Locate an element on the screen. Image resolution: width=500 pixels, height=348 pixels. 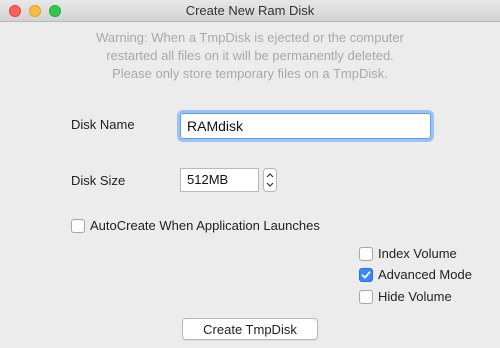
hide-volume-label: Hide Volume is located at coordinates (415, 296).